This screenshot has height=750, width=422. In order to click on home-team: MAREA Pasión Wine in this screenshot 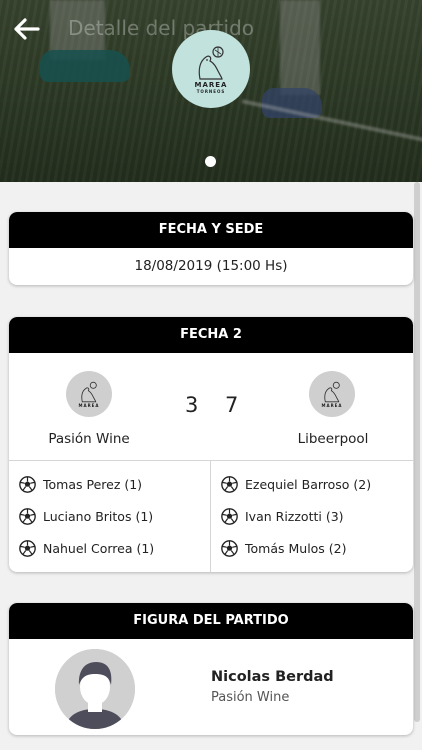, I will do `click(89, 406)`.